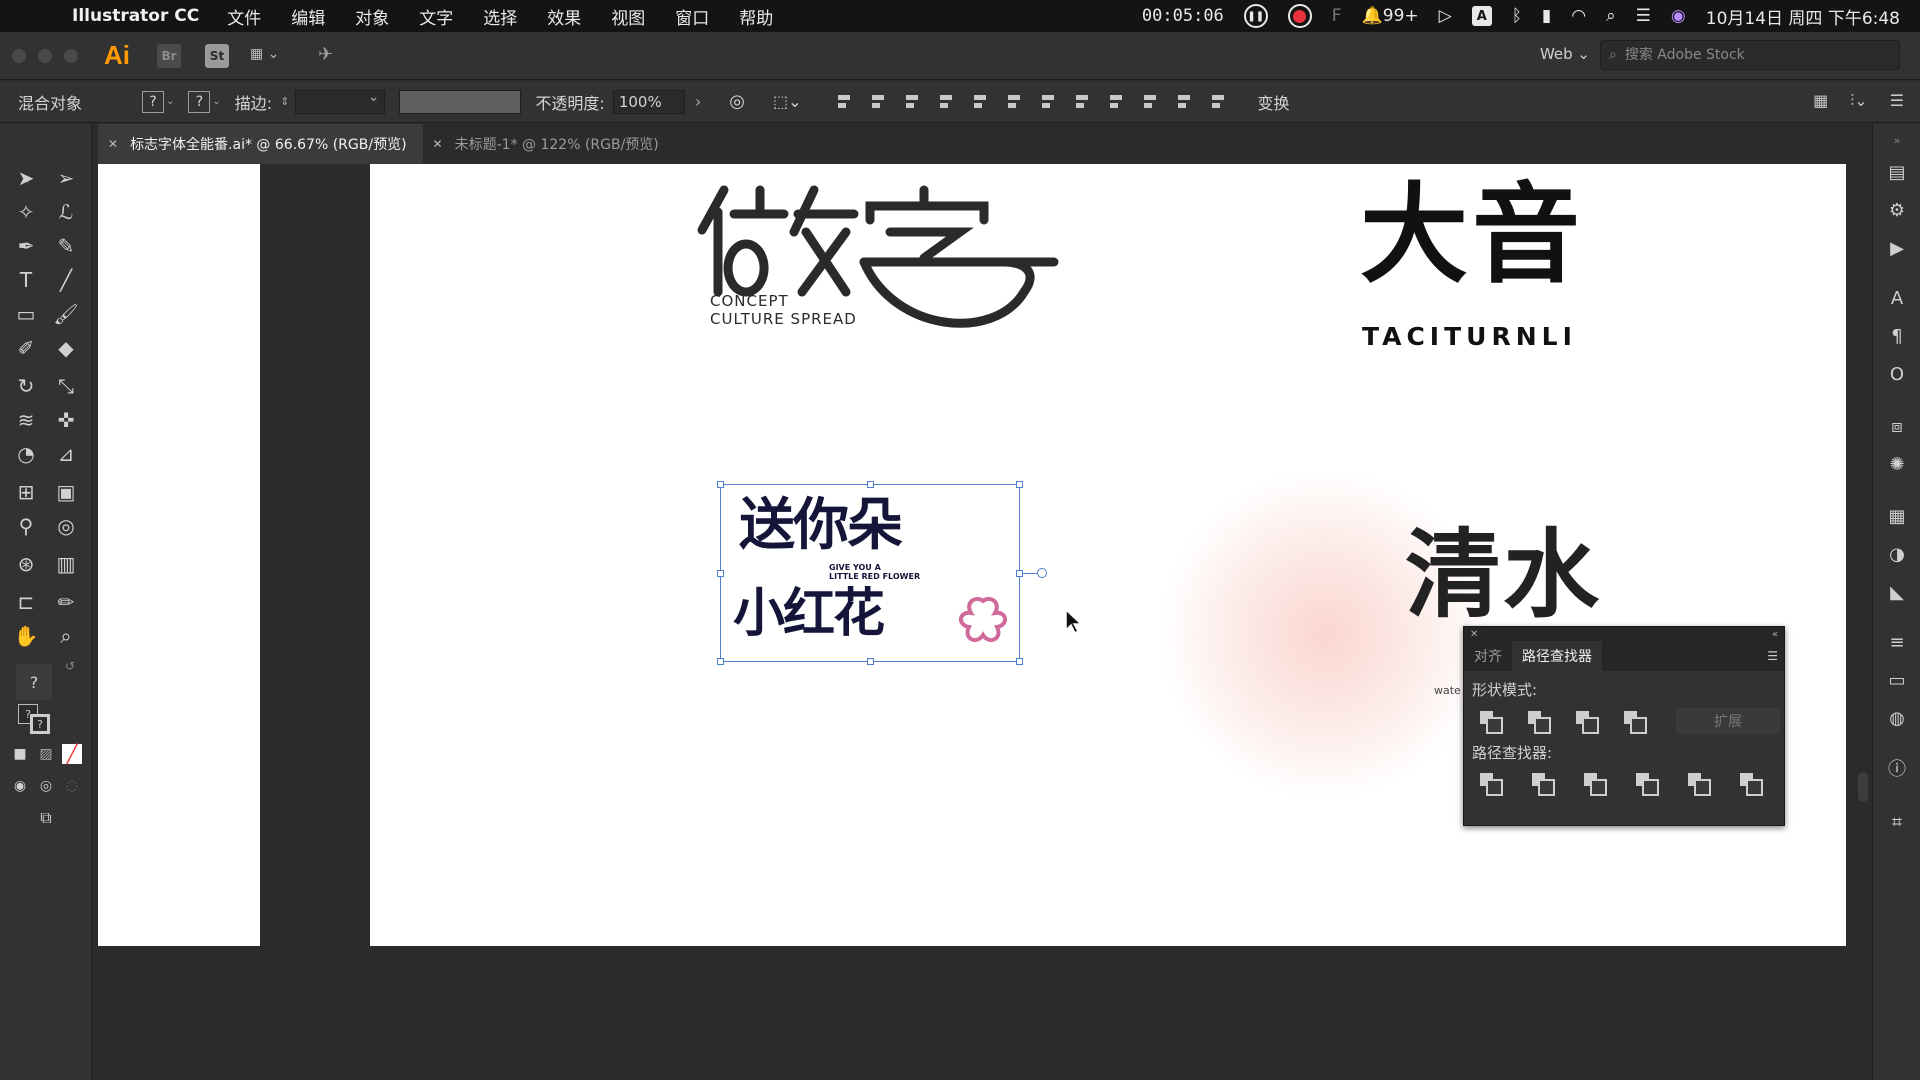  I want to click on align-to-selection-icon: ⬚⌄, so click(787, 101).